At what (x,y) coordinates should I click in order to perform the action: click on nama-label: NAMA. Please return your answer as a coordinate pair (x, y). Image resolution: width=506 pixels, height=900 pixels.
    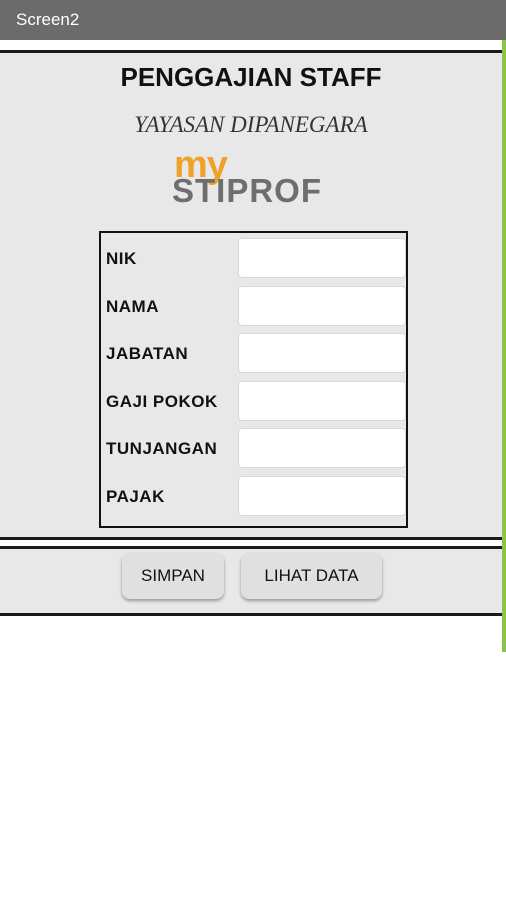
    Looking at the image, I should click on (132, 306).